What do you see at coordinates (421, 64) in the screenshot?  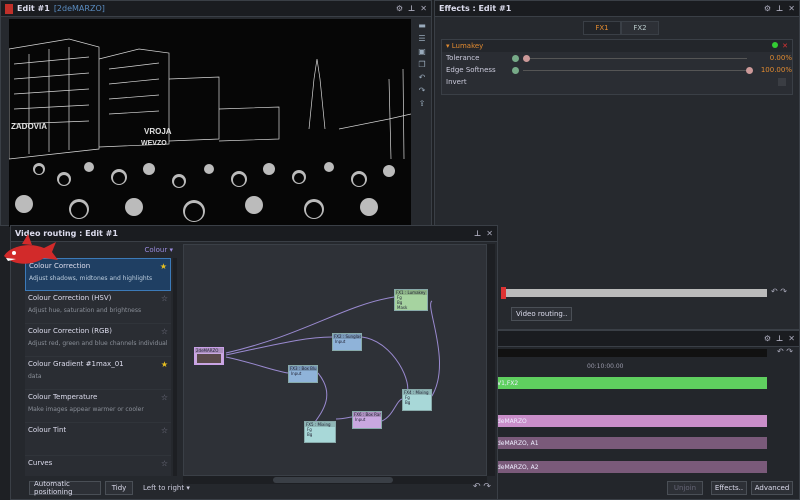 I see `window-icon: ❐` at bounding box center [421, 64].